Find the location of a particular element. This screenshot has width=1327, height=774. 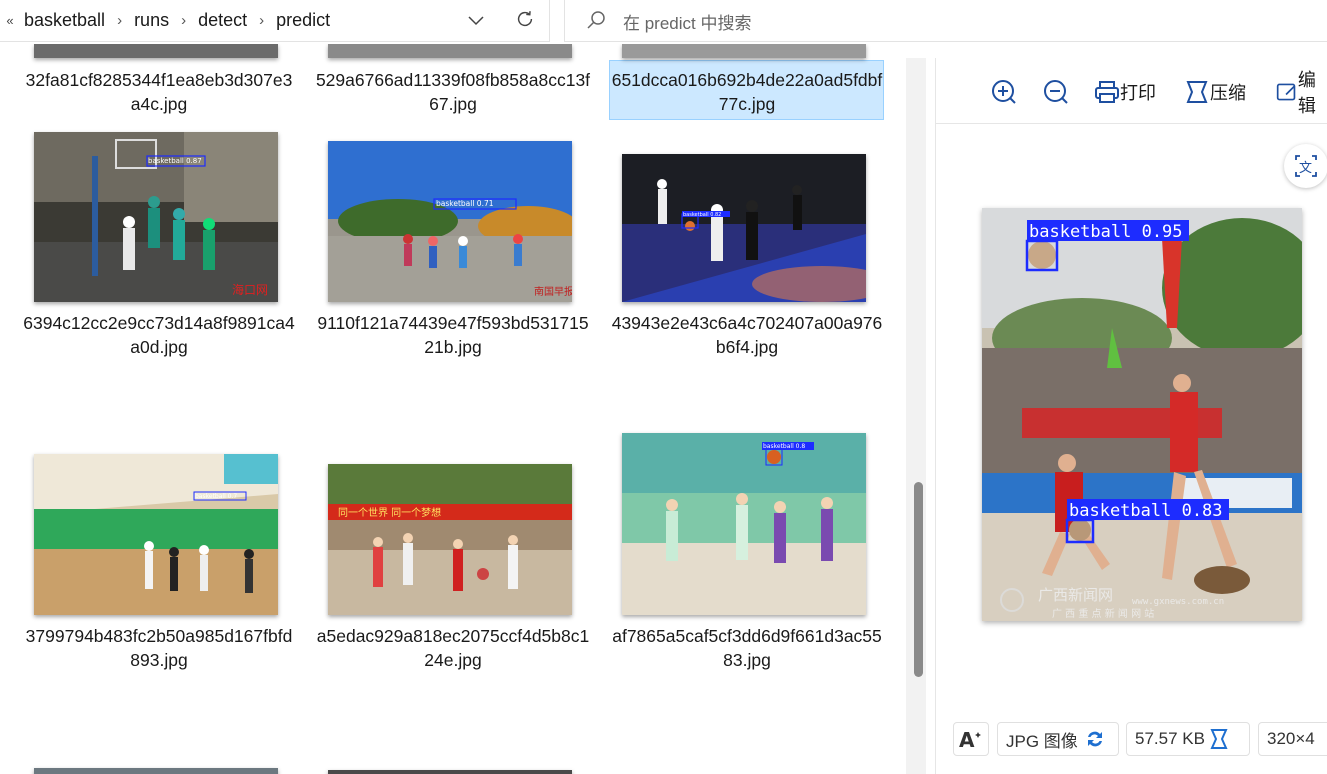

thumbnail-image: 同一个世界 同一个梦想 is located at coordinates (450, 539).